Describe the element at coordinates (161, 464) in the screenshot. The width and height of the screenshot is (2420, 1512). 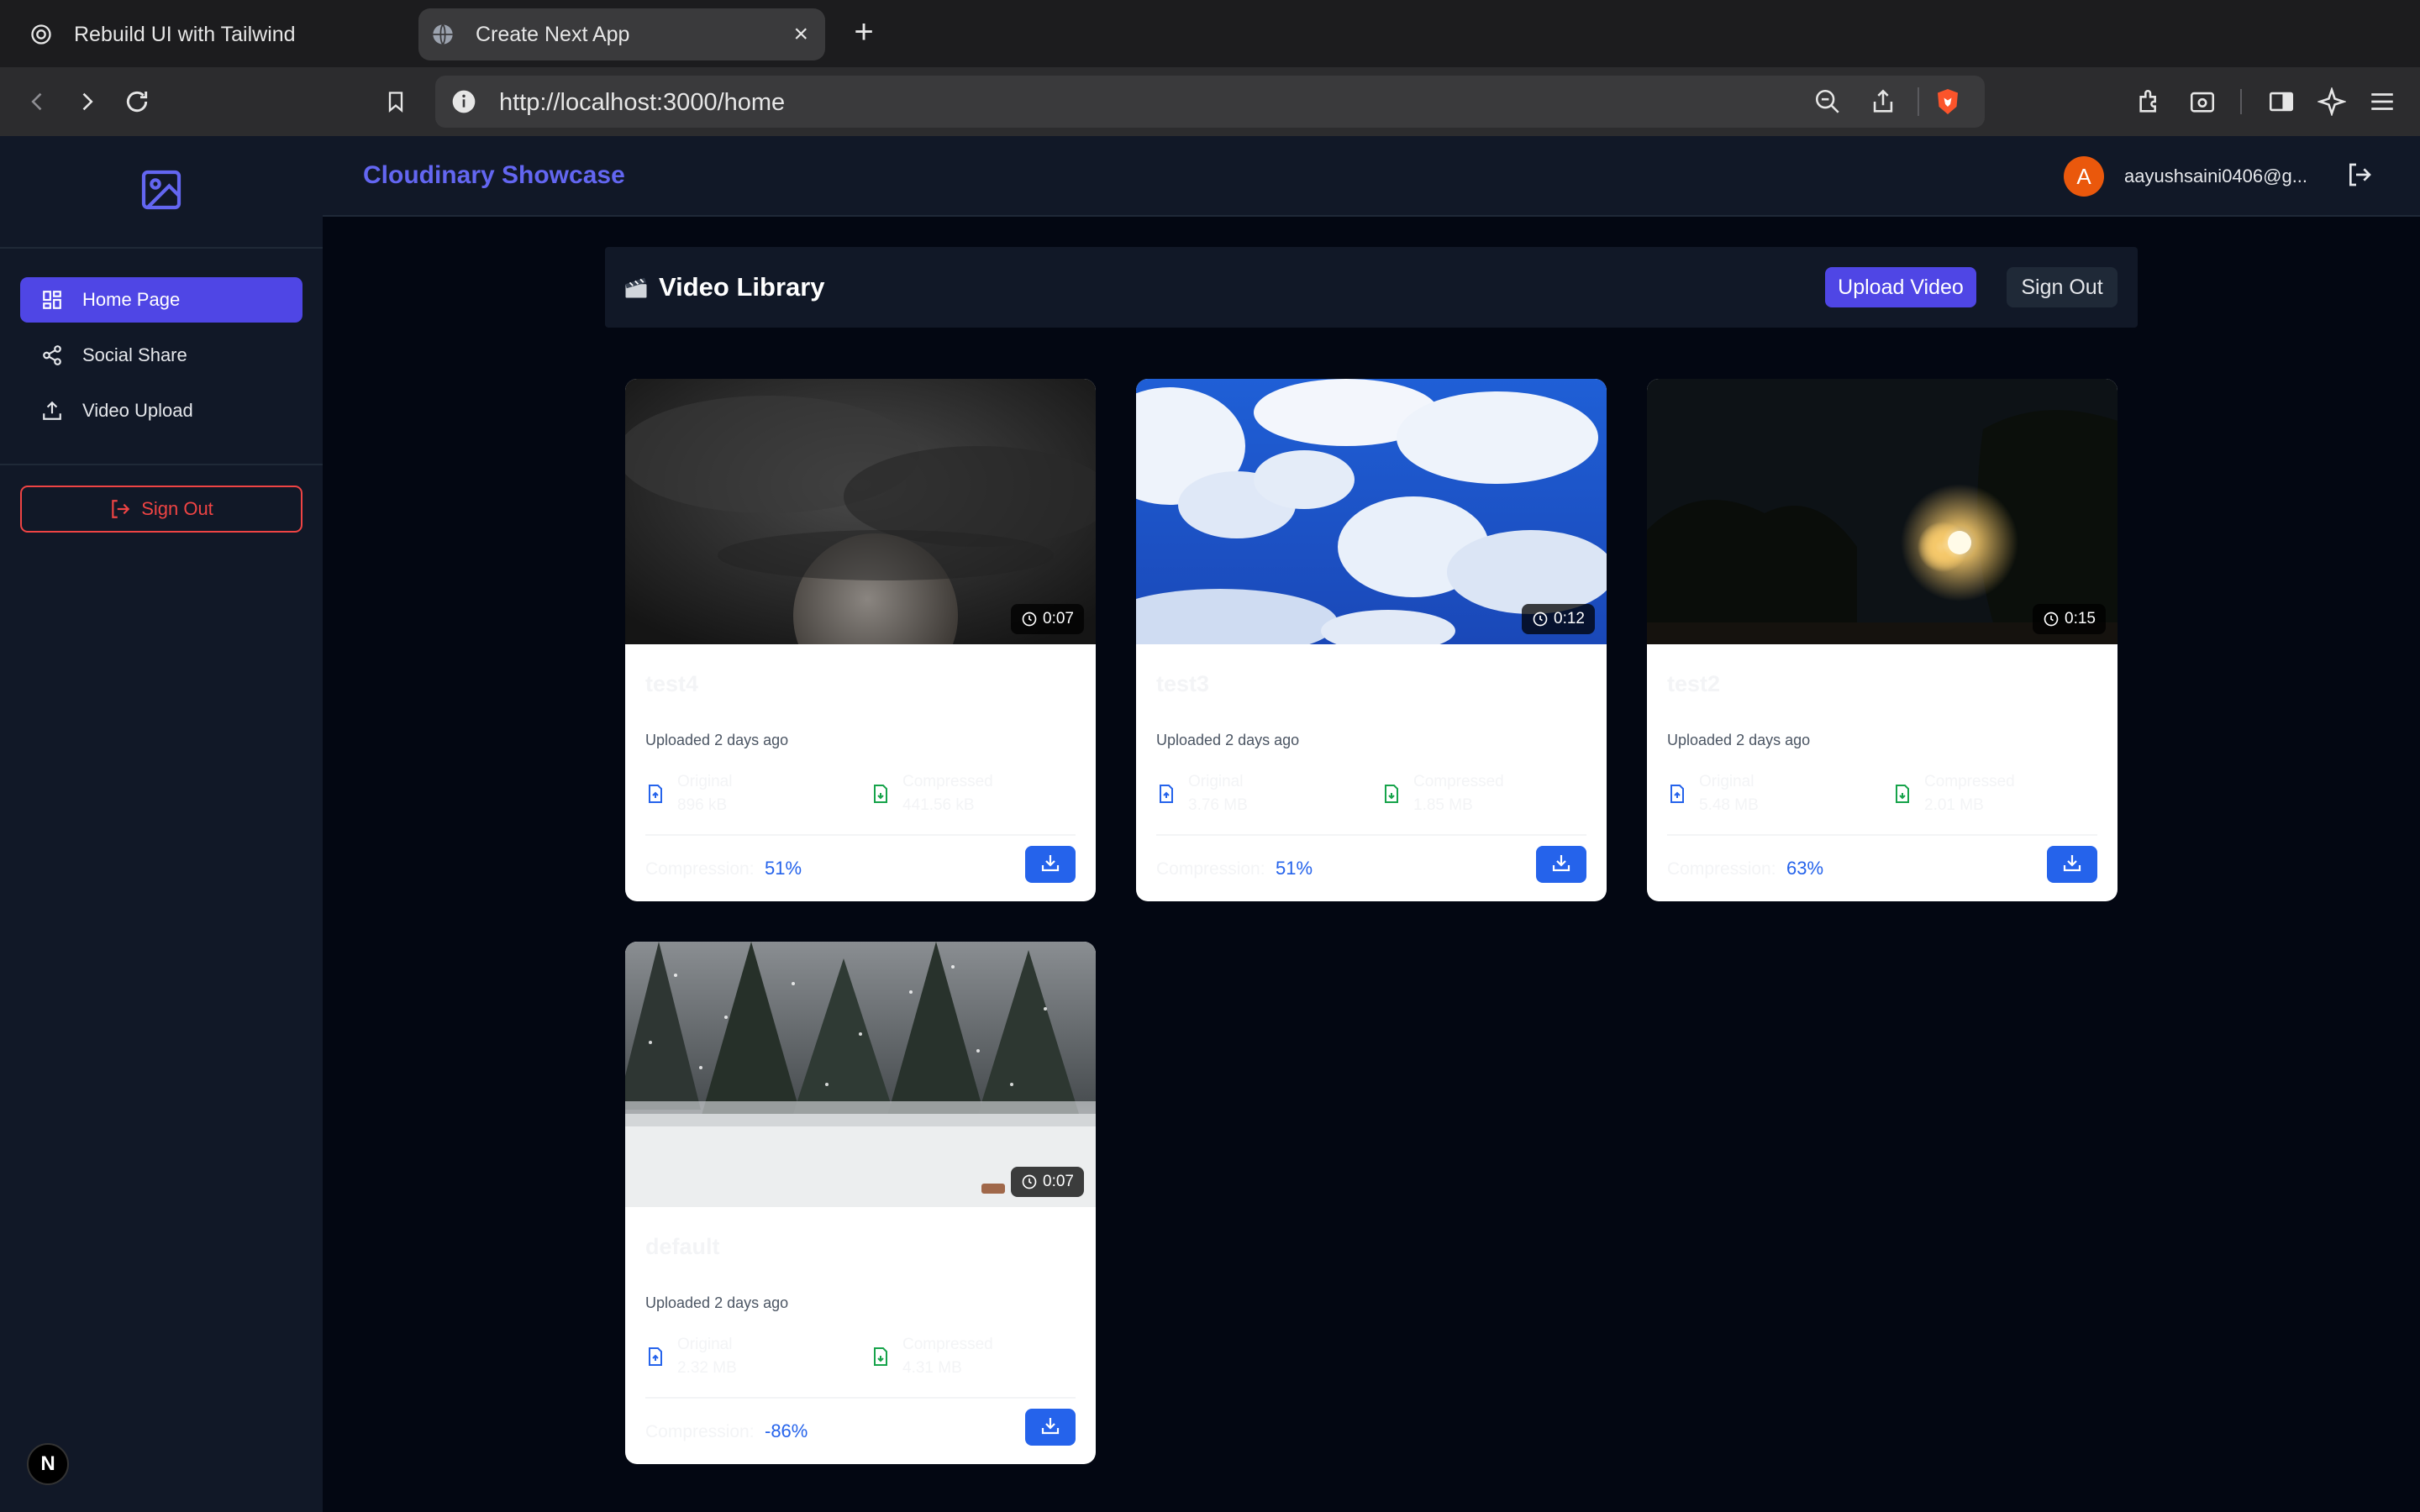
I see `sidebar-divider` at that location.